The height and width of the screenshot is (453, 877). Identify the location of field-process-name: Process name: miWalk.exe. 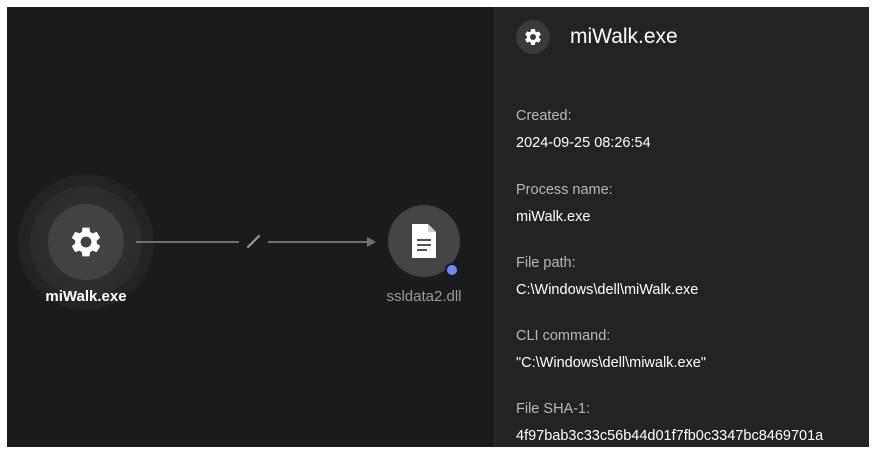
(564, 203).